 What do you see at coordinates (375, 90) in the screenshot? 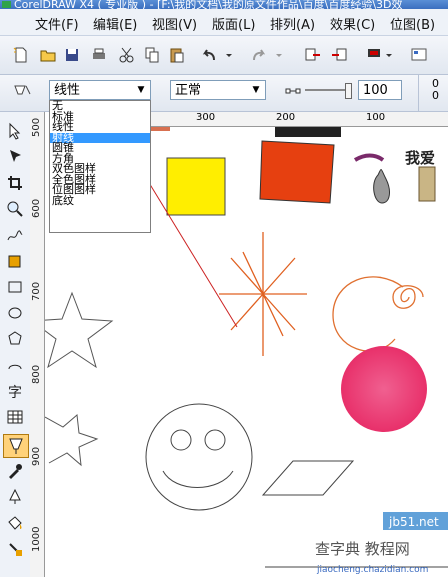
I see `midpoint-value: 100` at bounding box center [375, 90].